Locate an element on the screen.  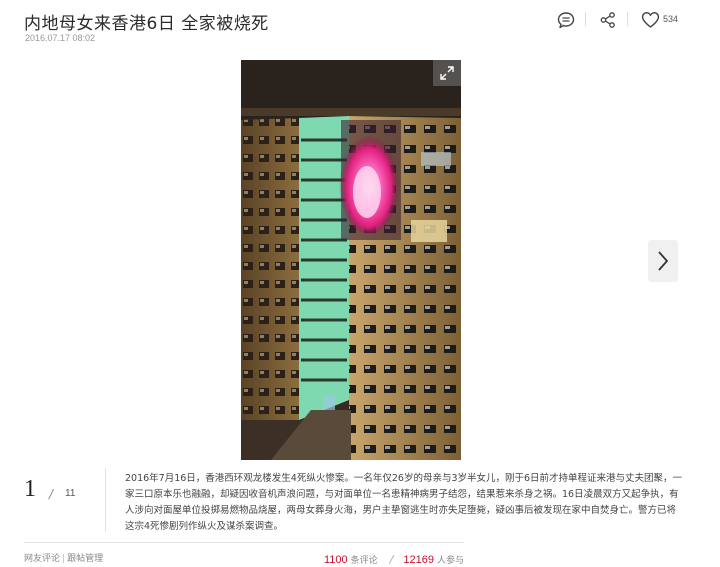
footer-pipe: | is located at coordinates (64, 559).